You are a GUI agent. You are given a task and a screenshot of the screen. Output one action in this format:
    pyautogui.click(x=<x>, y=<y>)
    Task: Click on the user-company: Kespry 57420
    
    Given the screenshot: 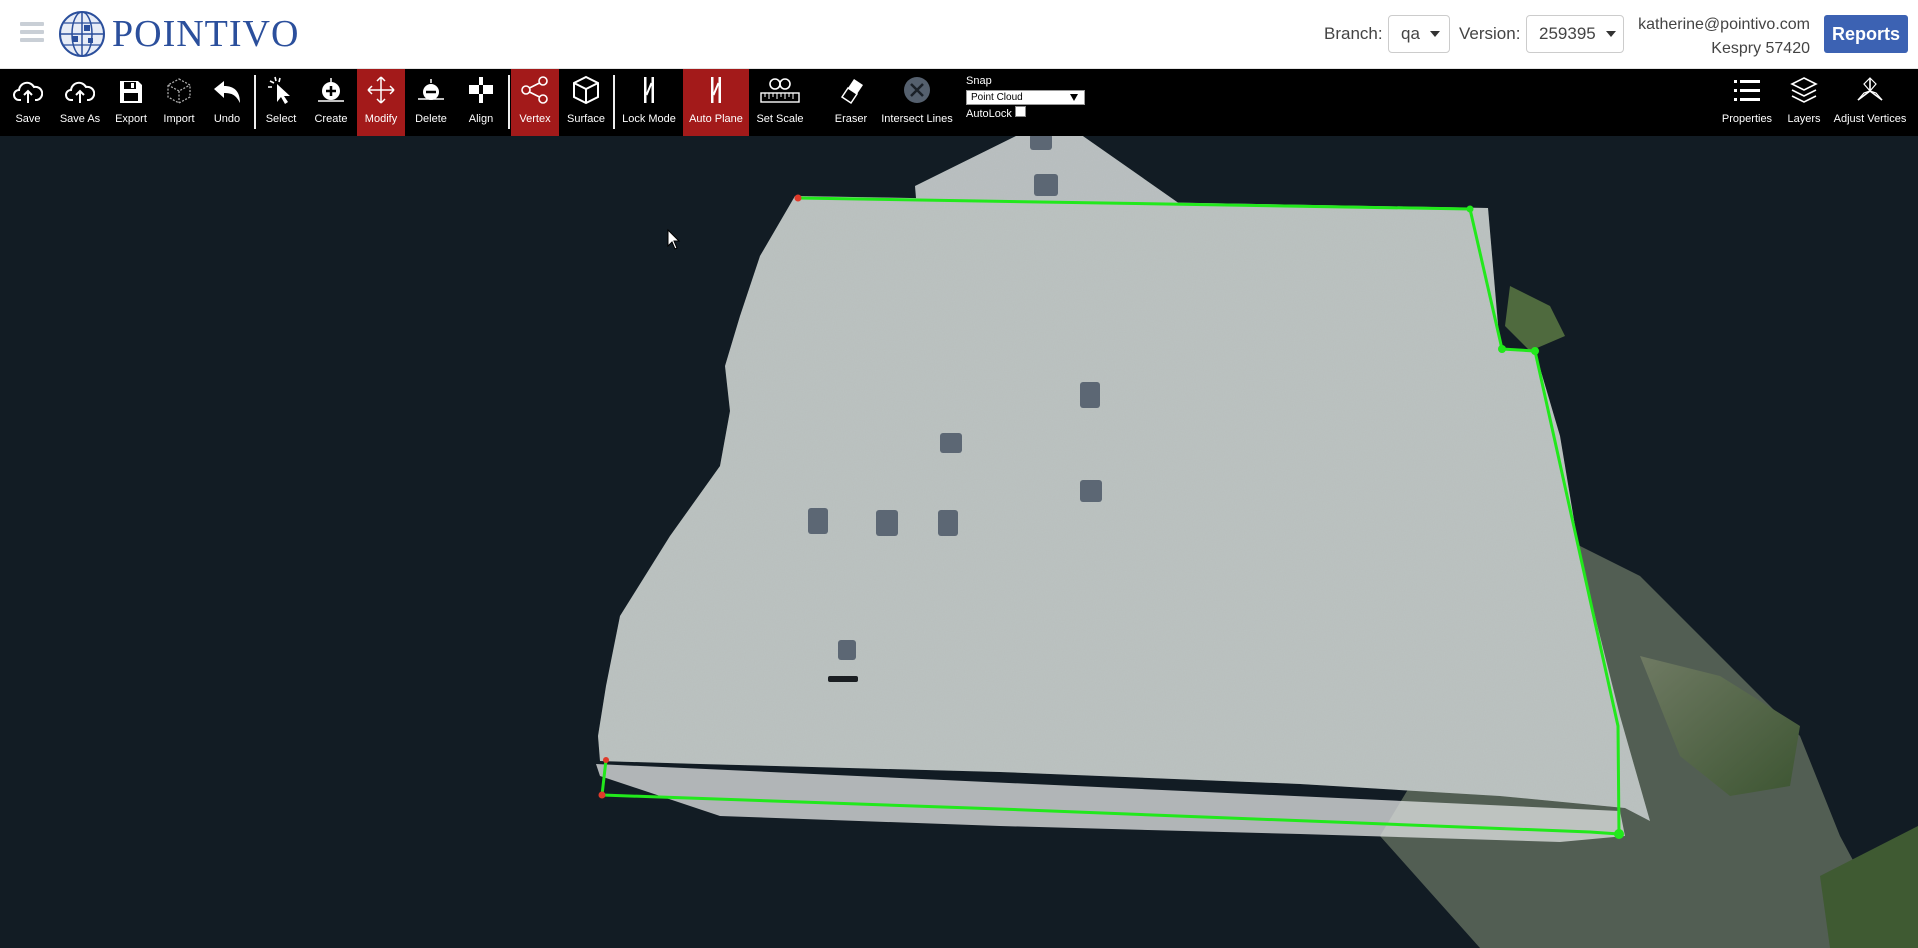 What is the action you would take?
    pyautogui.click(x=1760, y=48)
    